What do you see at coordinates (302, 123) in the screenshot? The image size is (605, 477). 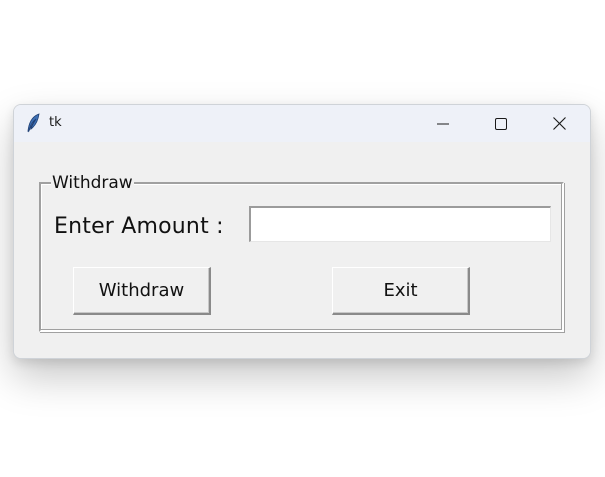 I see `title-bar: tk` at bounding box center [302, 123].